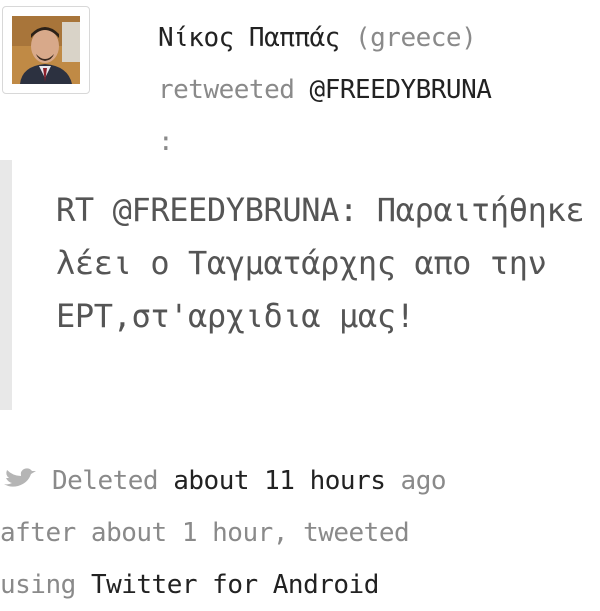 This screenshot has width=600, height=611. What do you see at coordinates (226, 90) in the screenshot?
I see `retweeted-label: retweeted` at bounding box center [226, 90].